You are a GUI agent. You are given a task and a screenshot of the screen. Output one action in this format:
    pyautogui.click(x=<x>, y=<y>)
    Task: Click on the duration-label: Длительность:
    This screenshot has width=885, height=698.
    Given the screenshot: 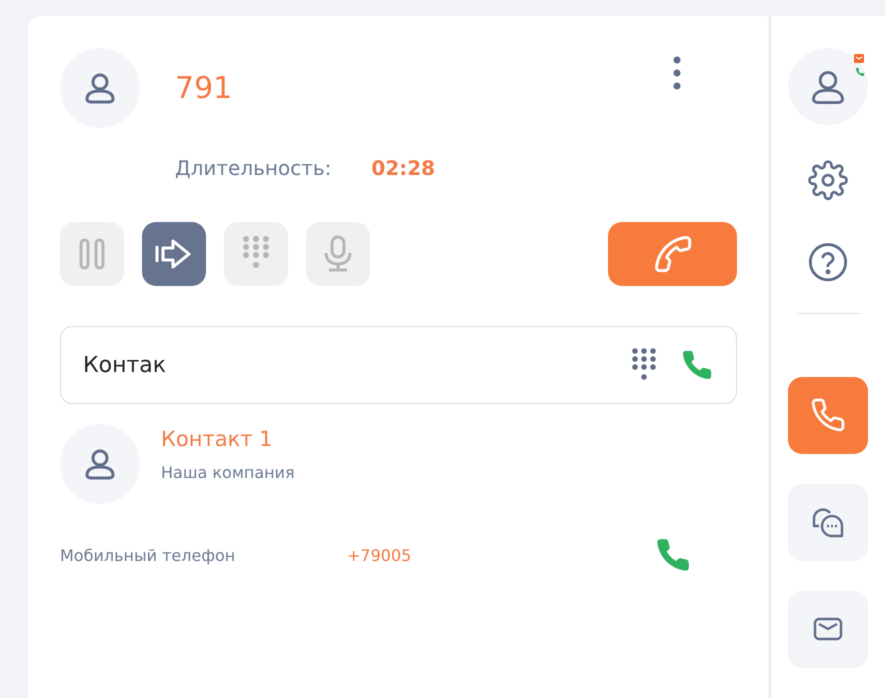 What is the action you would take?
    pyautogui.click(x=253, y=168)
    